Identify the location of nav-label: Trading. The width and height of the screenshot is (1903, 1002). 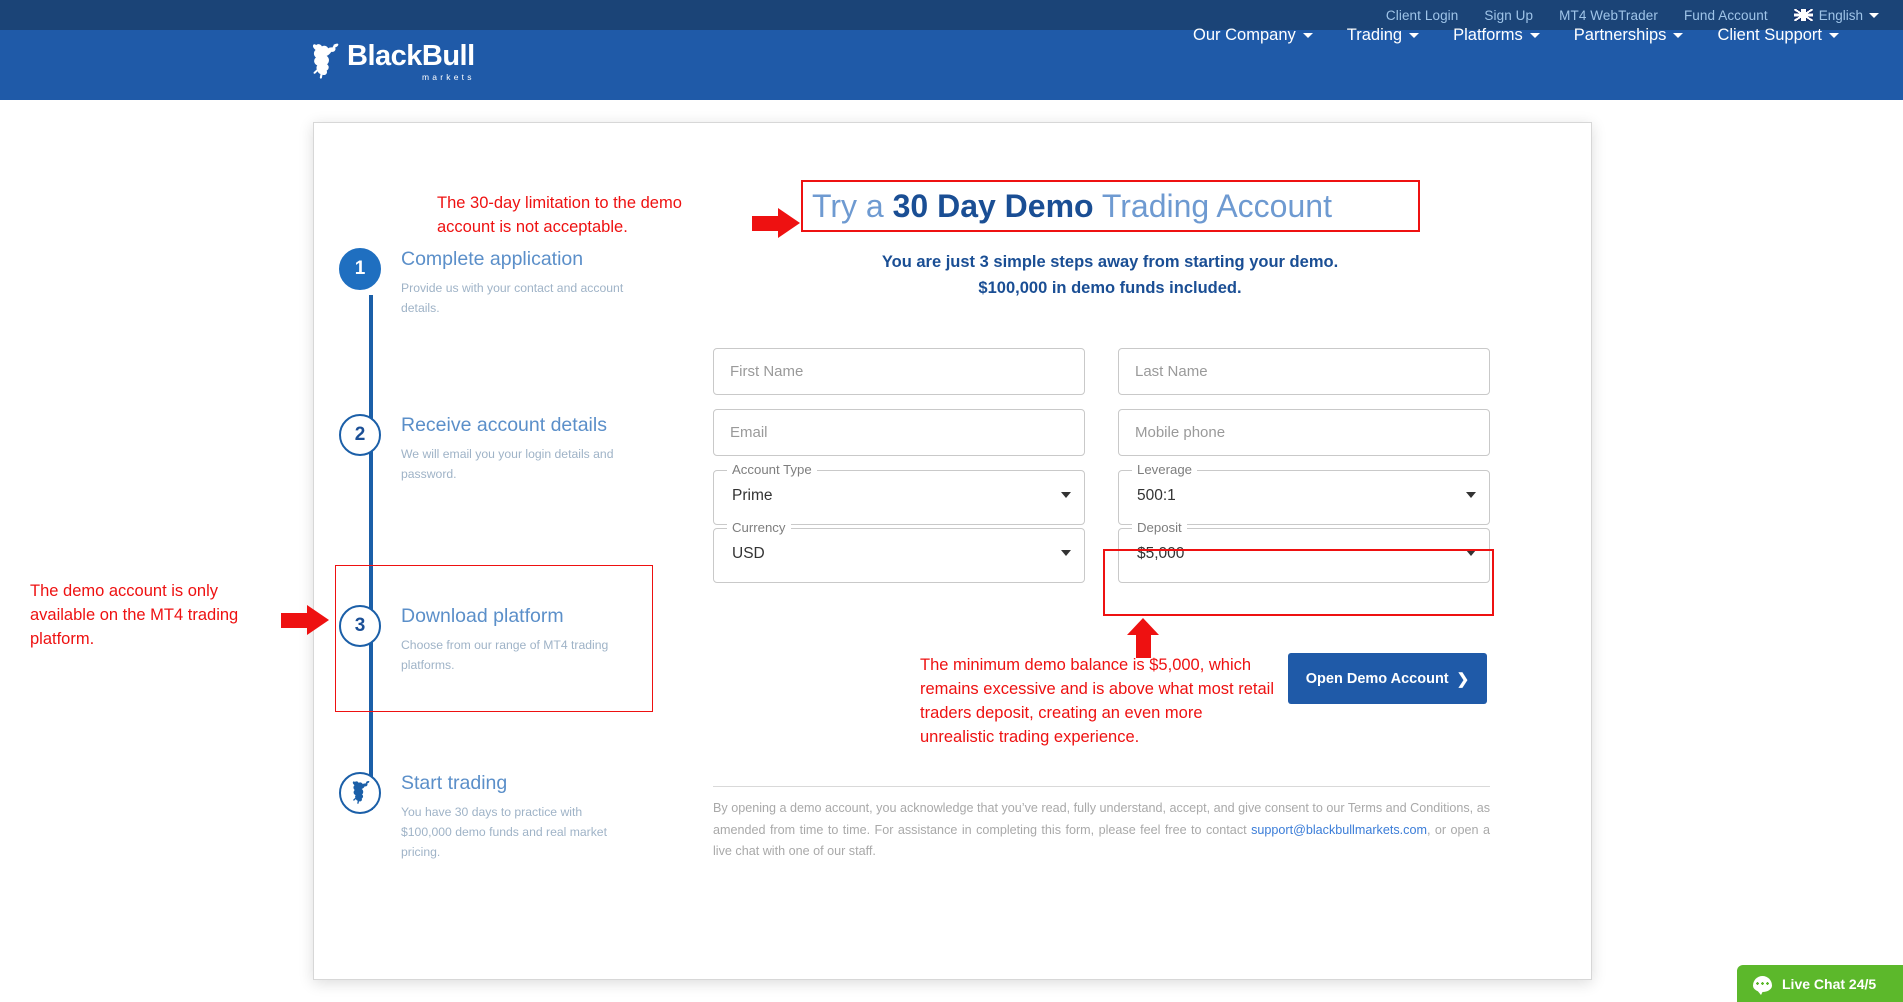
(1374, 34).